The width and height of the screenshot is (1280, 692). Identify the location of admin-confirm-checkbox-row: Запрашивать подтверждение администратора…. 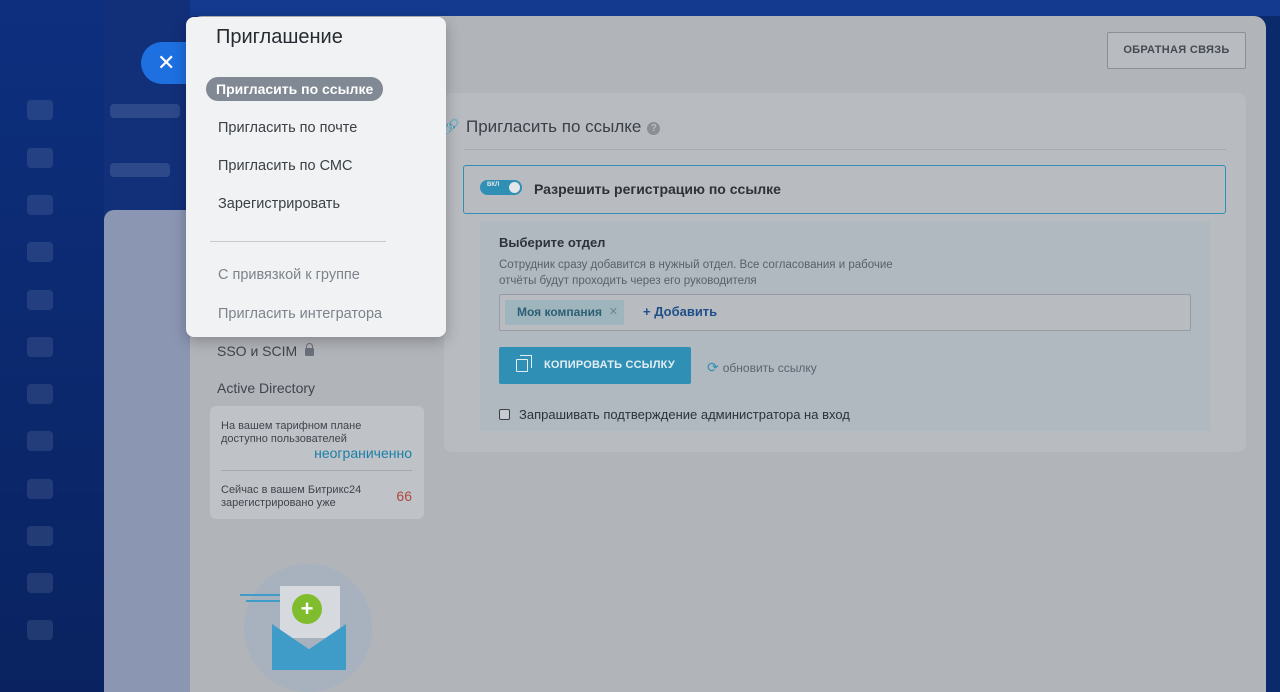
(674, 414).